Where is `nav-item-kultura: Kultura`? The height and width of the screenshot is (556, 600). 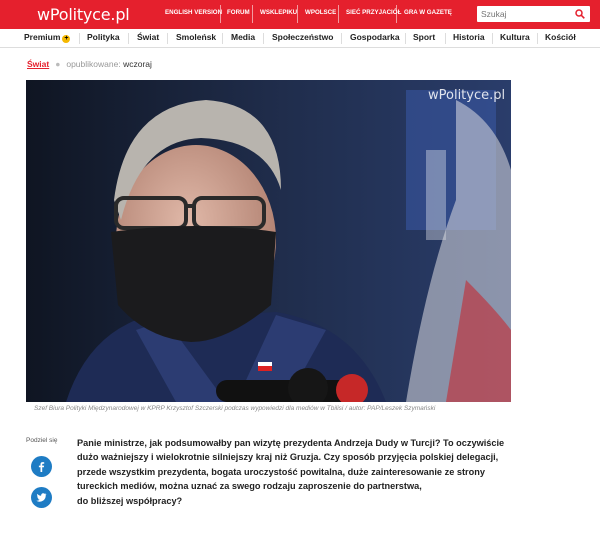 nav-item-kultura: Kultura is located at coordinates (515, 37).